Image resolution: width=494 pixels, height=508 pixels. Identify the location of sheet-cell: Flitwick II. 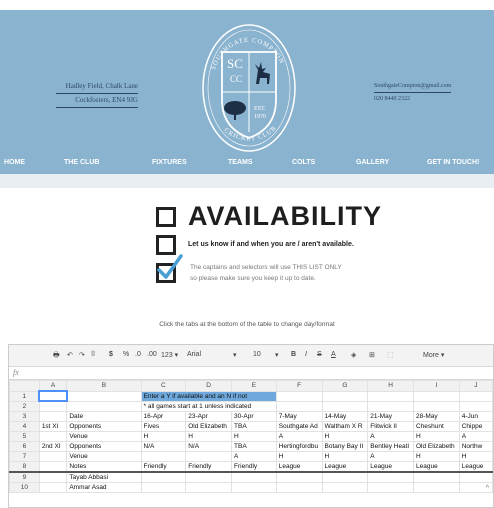
(390, 426).